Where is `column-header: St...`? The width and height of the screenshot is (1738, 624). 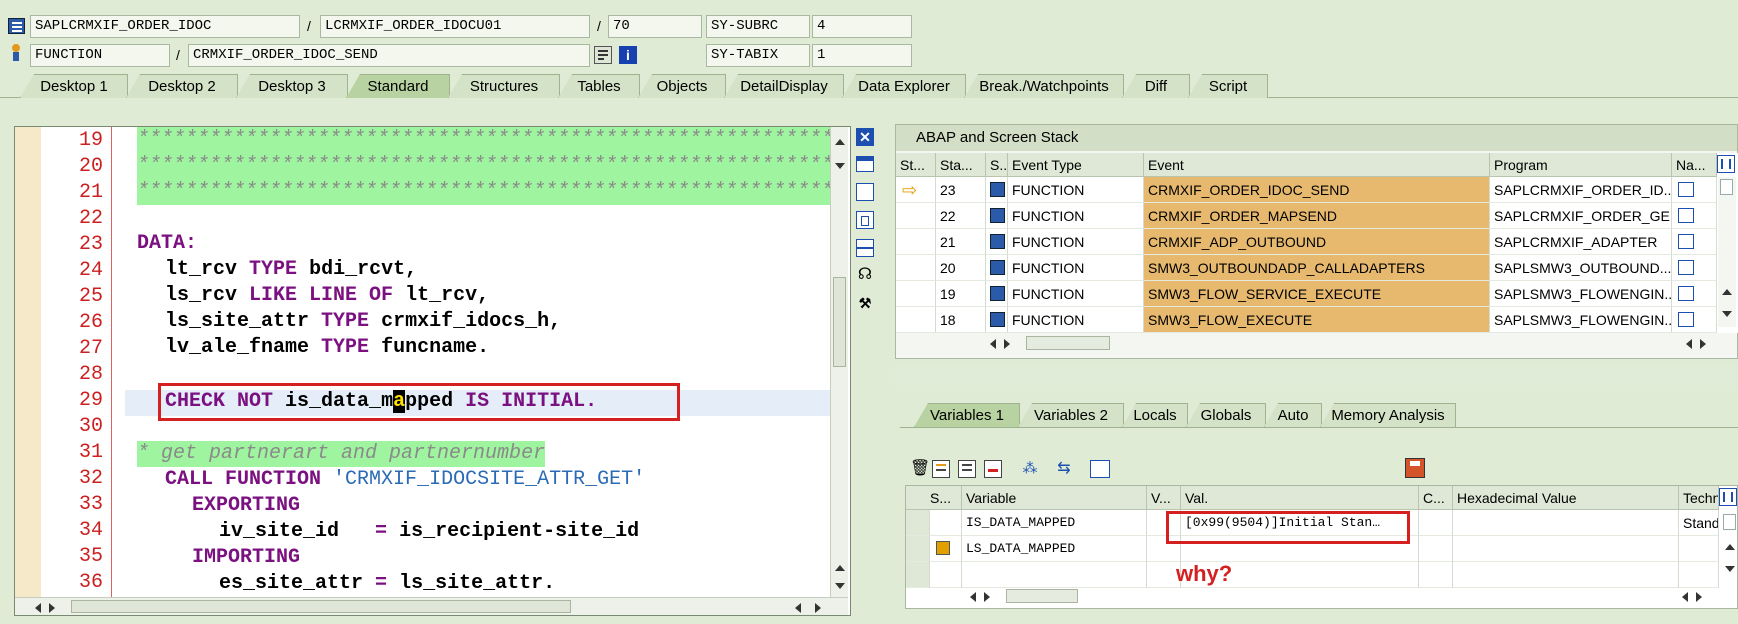
column-header: St... is located at coordinates (916, 165).